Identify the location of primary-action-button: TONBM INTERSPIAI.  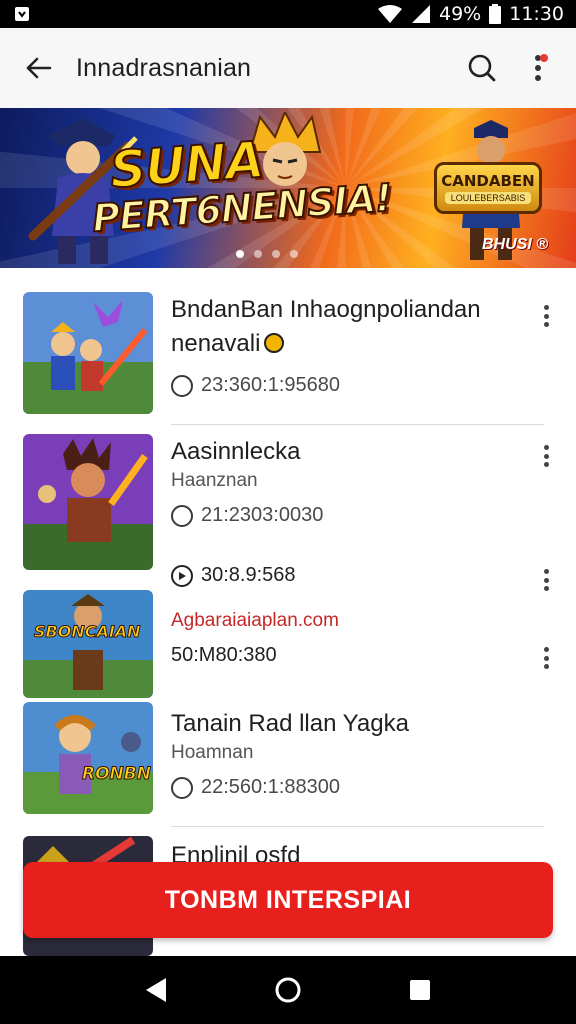
(288, 900).